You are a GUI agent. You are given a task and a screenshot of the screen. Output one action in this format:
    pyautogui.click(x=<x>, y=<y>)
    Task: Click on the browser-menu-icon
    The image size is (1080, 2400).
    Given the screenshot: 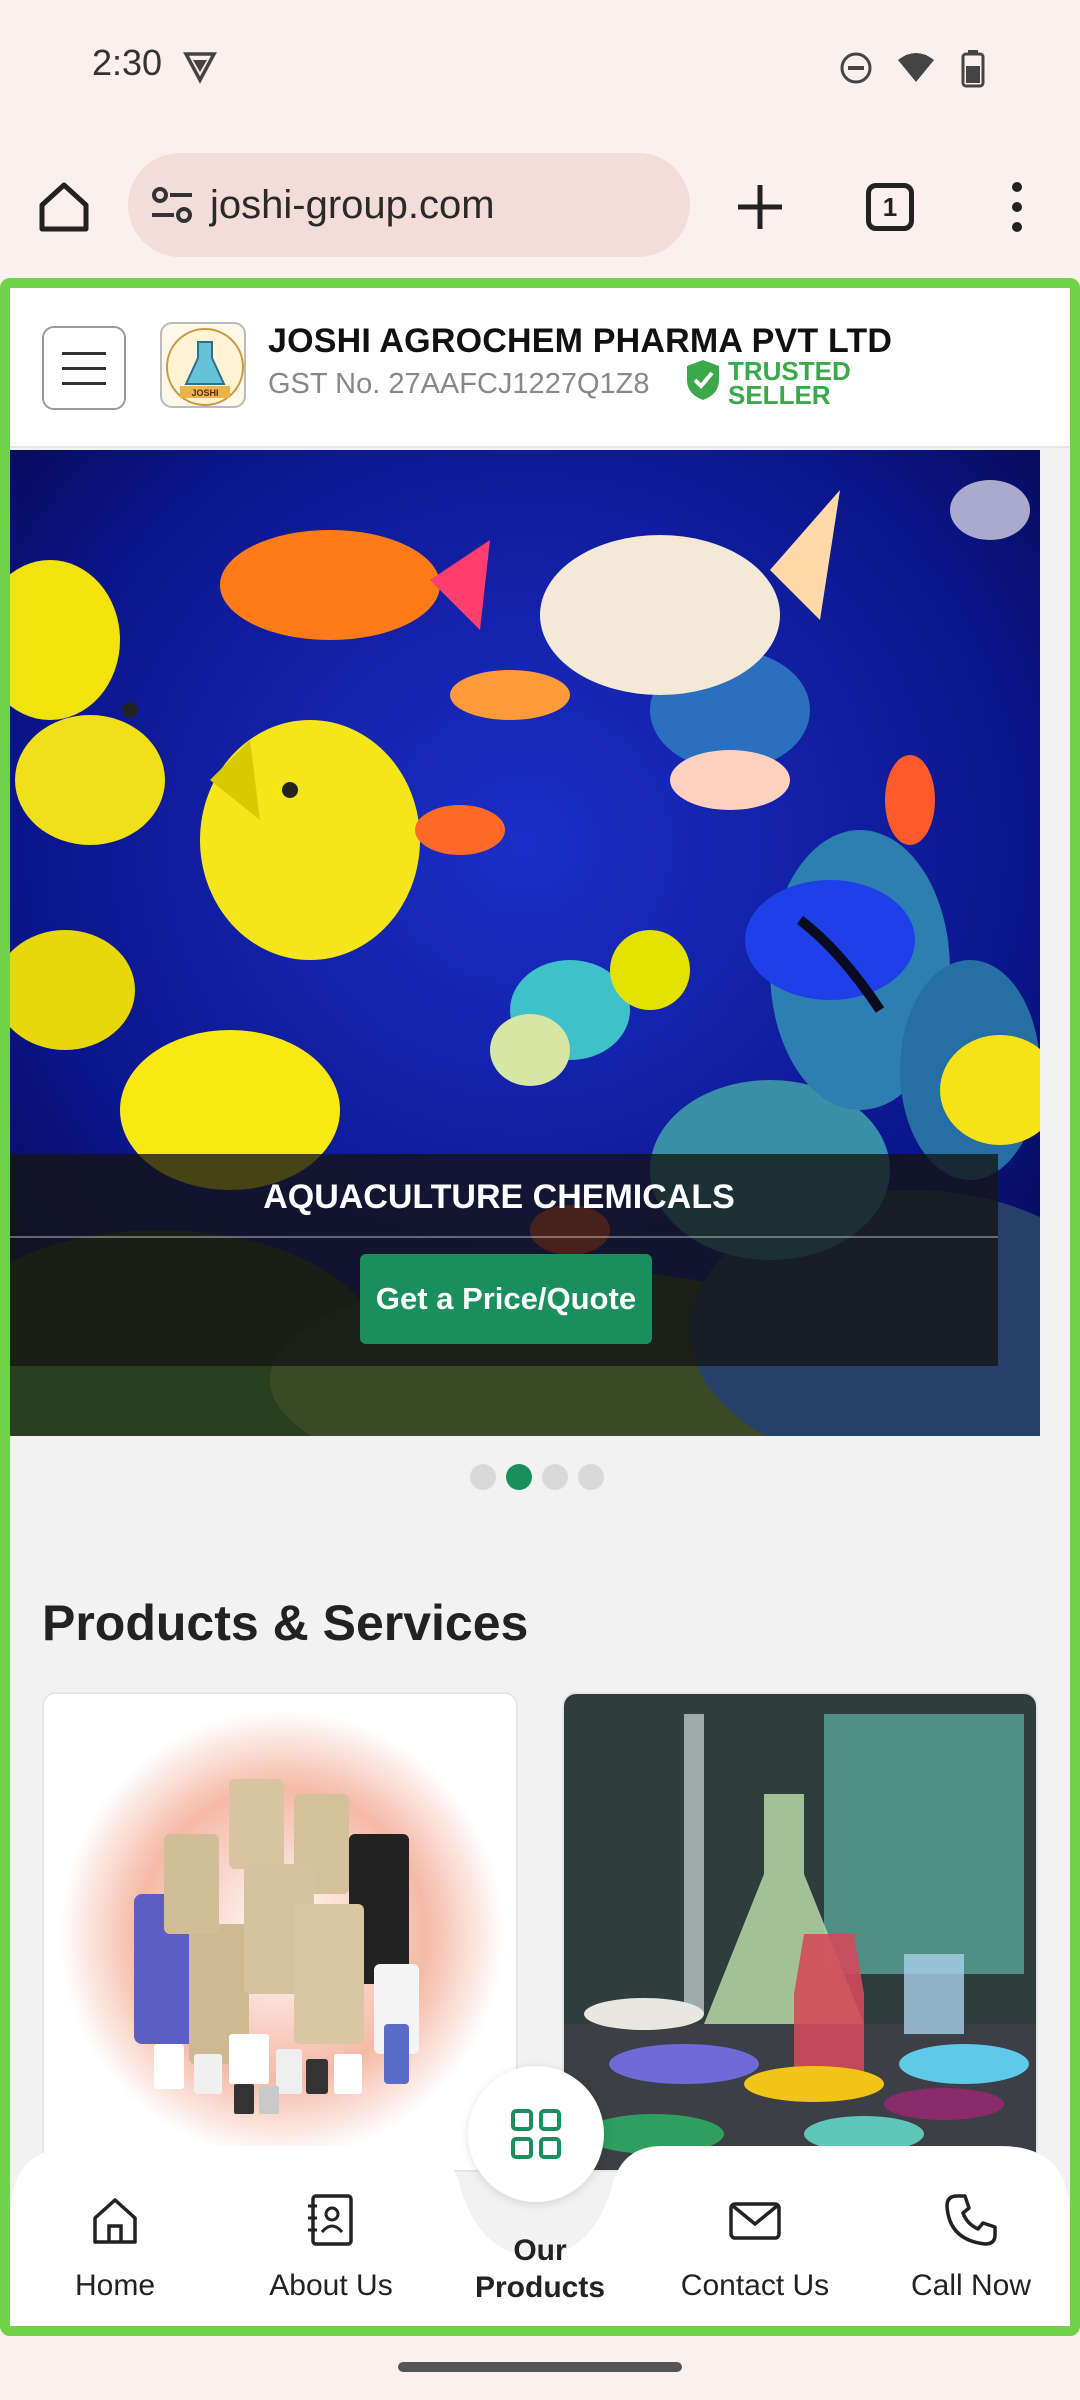 What is the action you would take?
    pyautogui.click(x=1017, y=207)
    